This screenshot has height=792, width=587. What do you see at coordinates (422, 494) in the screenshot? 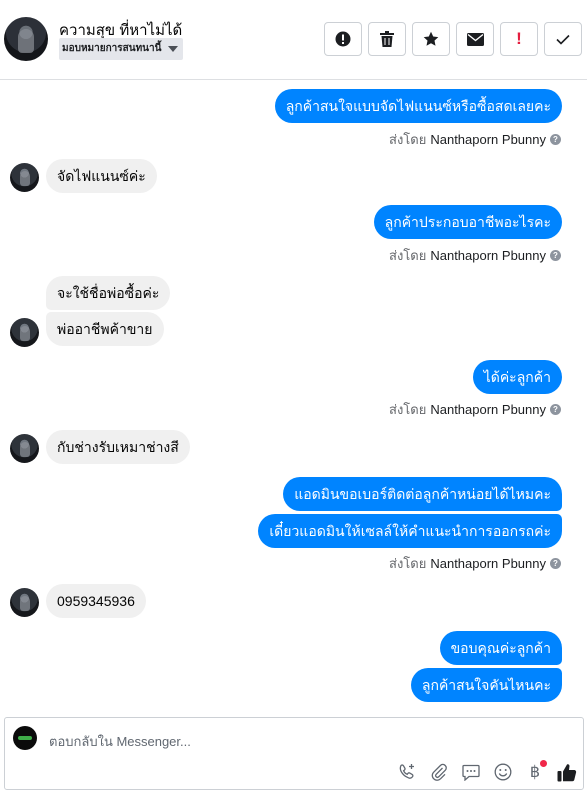
I see `outgoing-message: แอดมินขอเบอร์ติดต่อลูกค้าหน่อยได้ไหมคะ` at bounding box center [422, 494].